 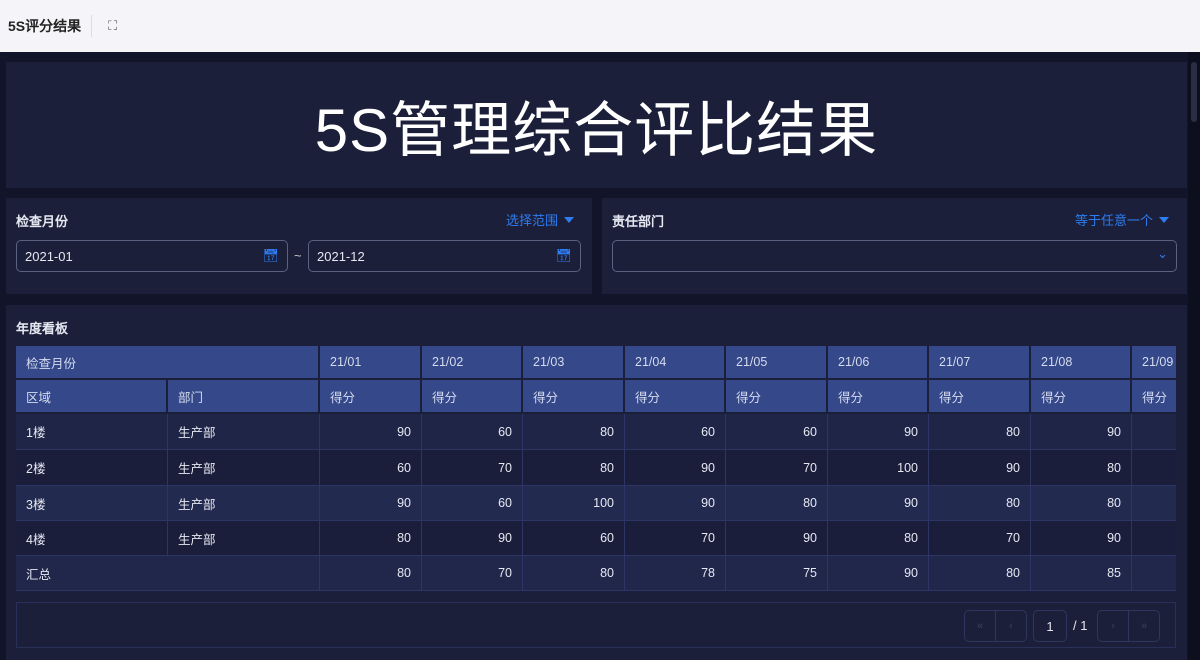 I want to click on page-input: 1, so click(x=1050, y=626).